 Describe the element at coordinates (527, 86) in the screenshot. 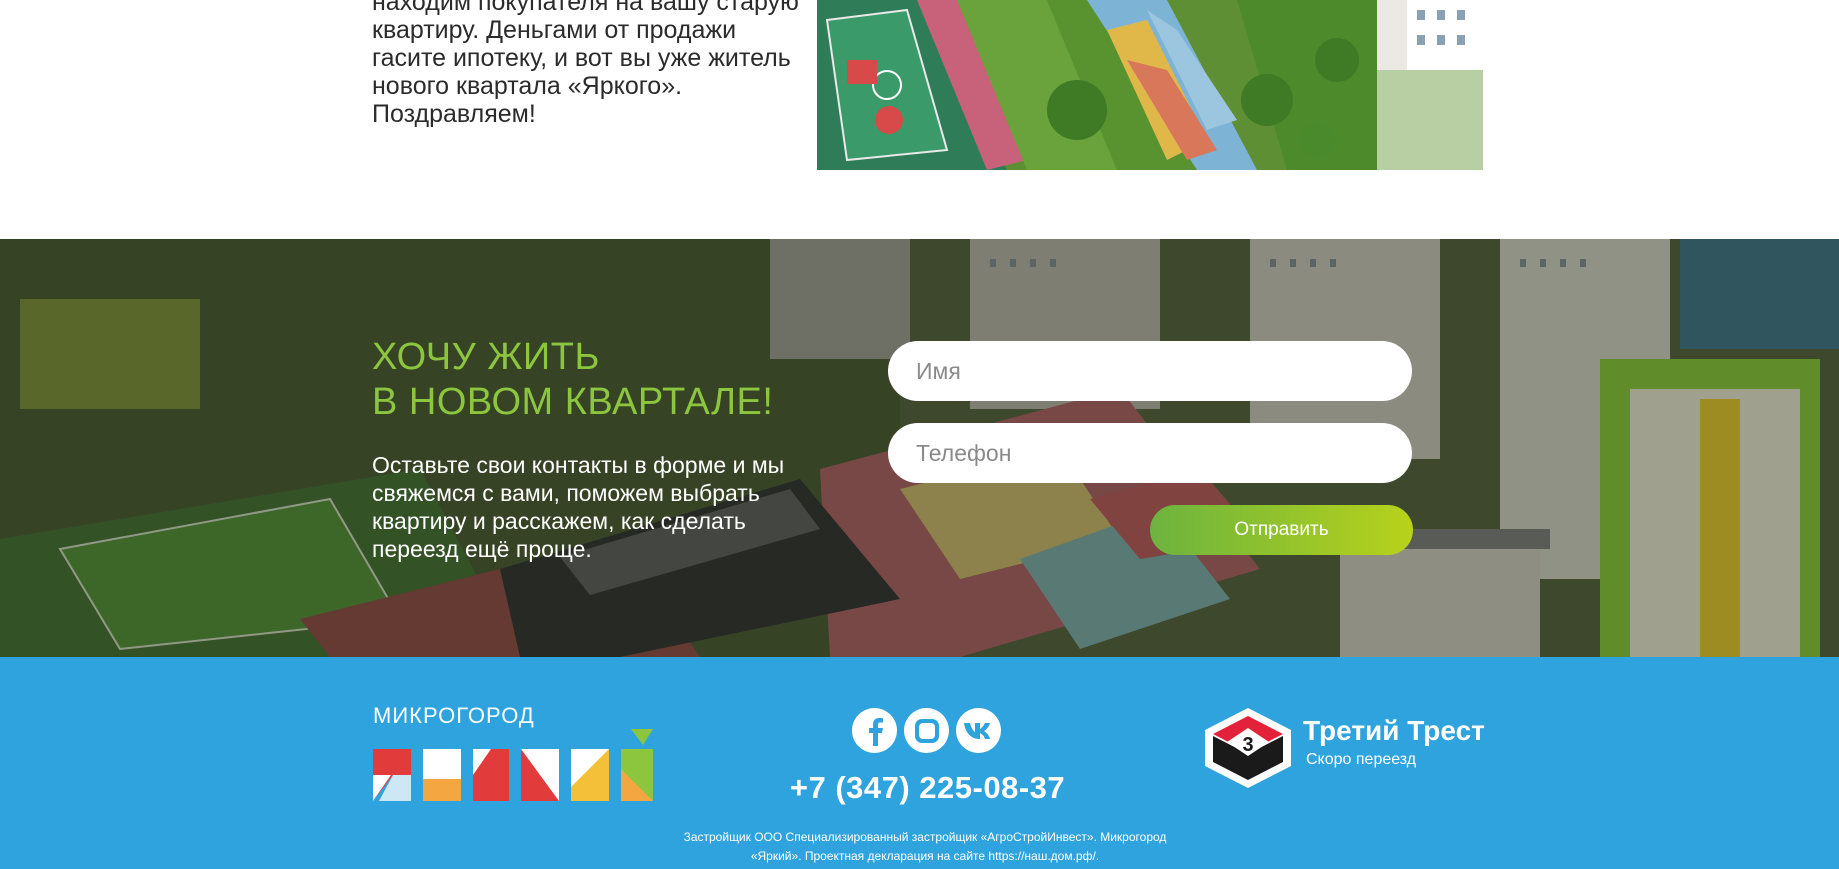

I see `intro-line: нового квартала «Яркого».` at that location.